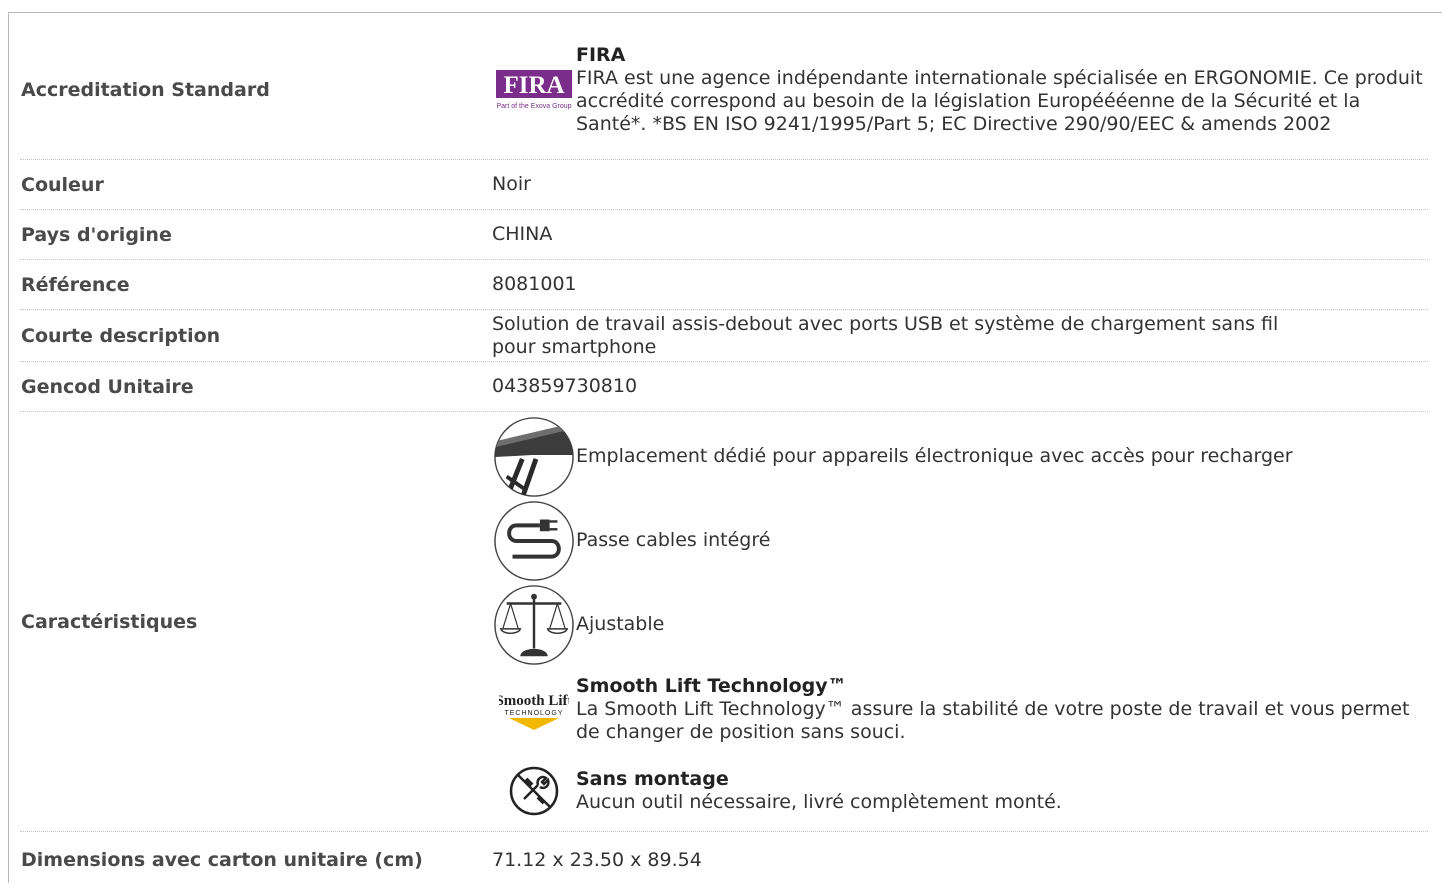 Image resolution: width=1442 pixels, height=888 pixels. What do you see at coordinates (565, 386) in the screenshot?
I see `spec-value: 043859730810` at bounding box center [565, 386].